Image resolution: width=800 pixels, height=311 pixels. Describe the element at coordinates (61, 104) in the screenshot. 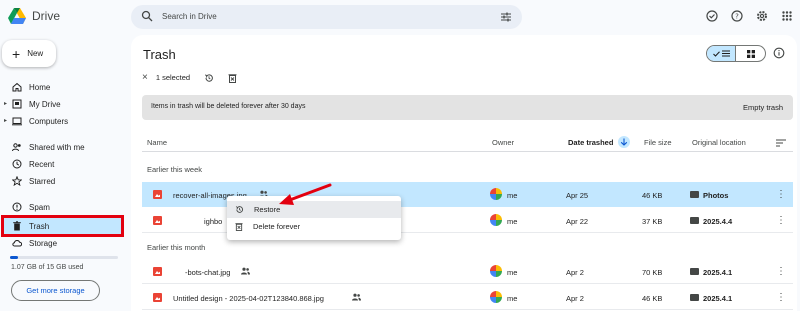

I see `sidebar-item-my-drive: ▸ My Drive` at that location.